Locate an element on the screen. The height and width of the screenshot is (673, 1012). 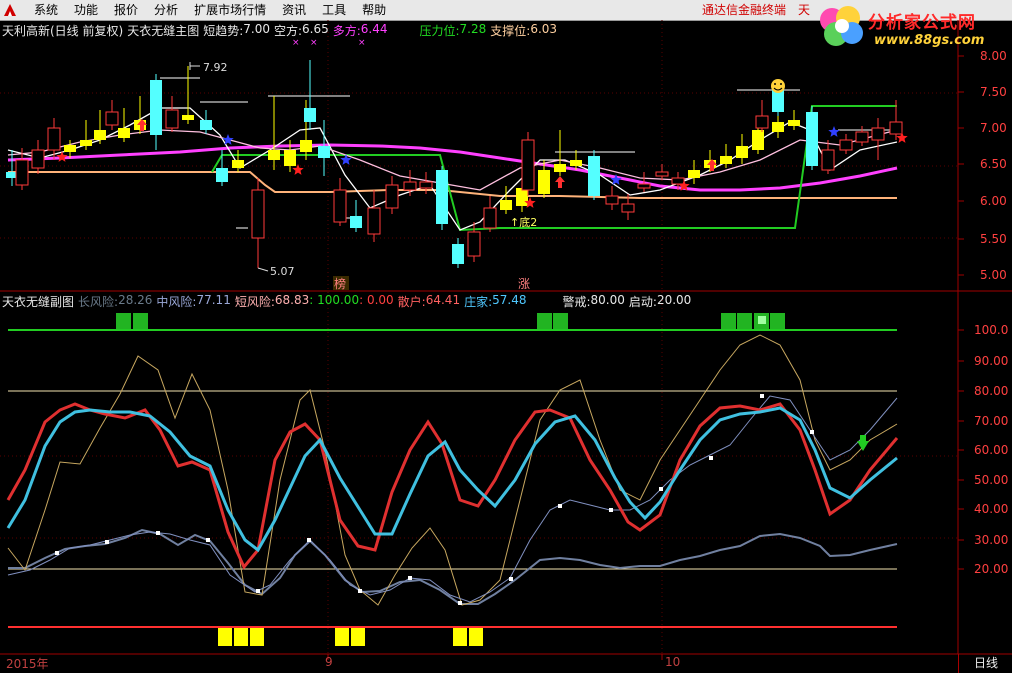
sub-y-tick-80: 80.00 is located at coordinates (991, 391).